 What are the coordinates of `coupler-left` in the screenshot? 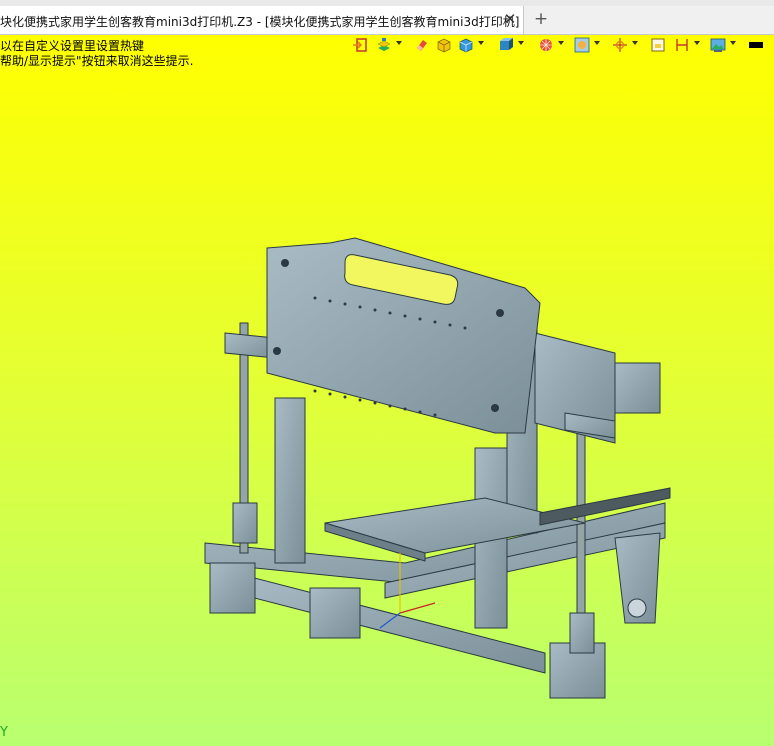 It's located at (245, 523).